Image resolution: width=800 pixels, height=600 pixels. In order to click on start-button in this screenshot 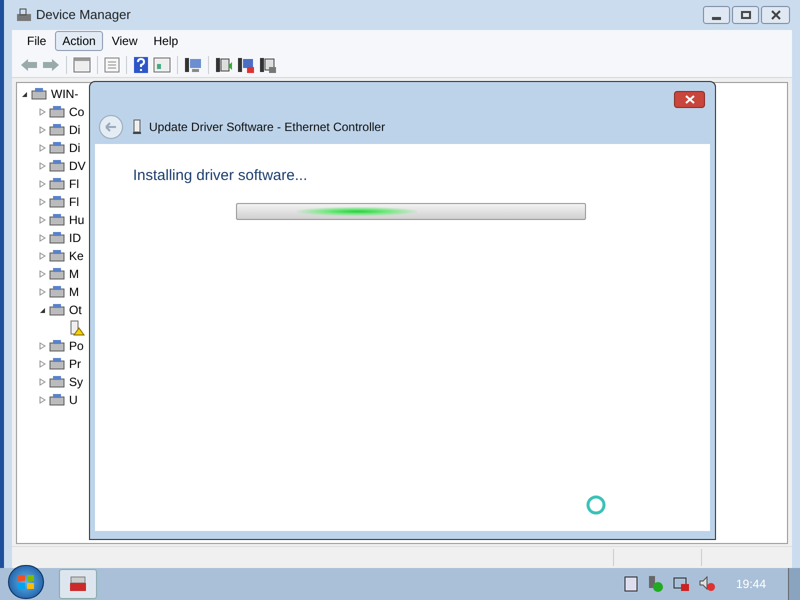, I will do `click(26, 582)`.